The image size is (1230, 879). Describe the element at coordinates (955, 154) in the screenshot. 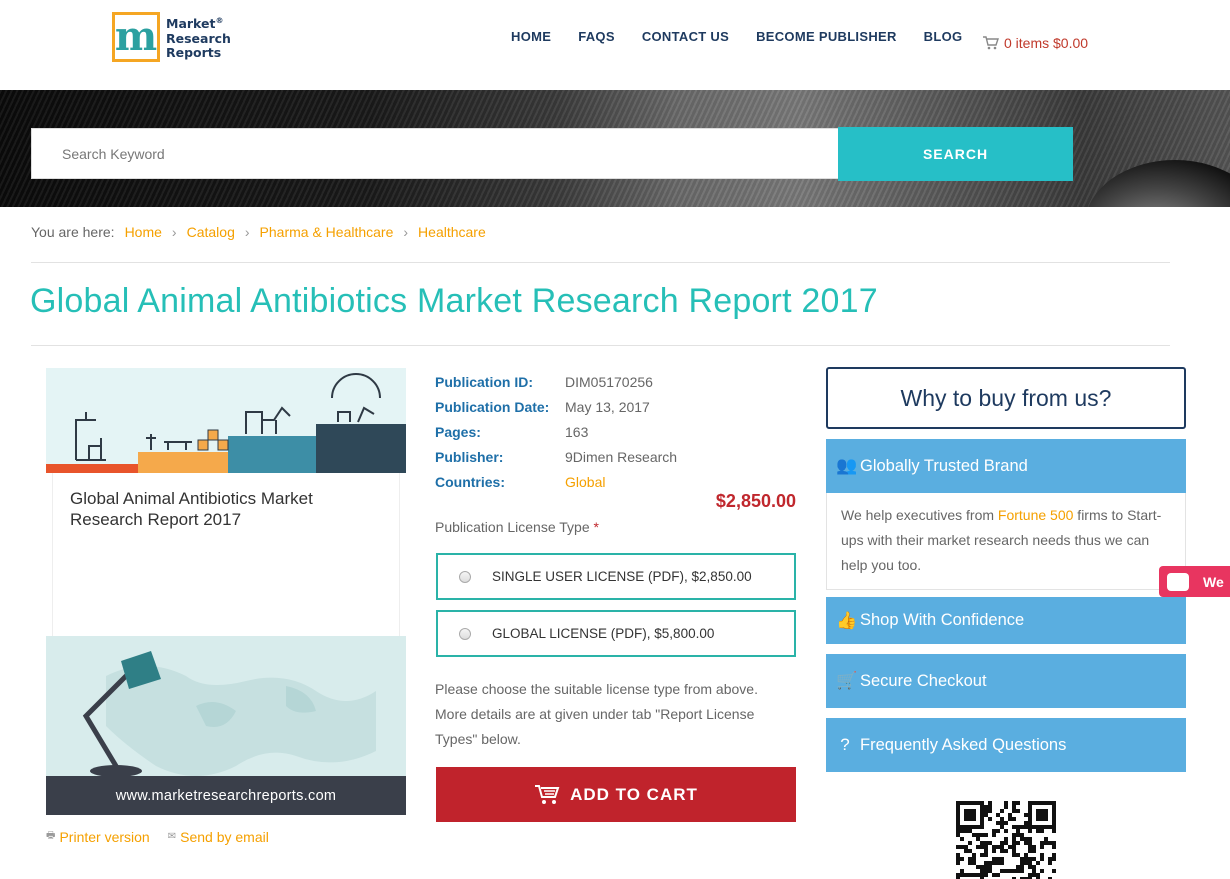

I see `search-button: SEARCH` at that location.